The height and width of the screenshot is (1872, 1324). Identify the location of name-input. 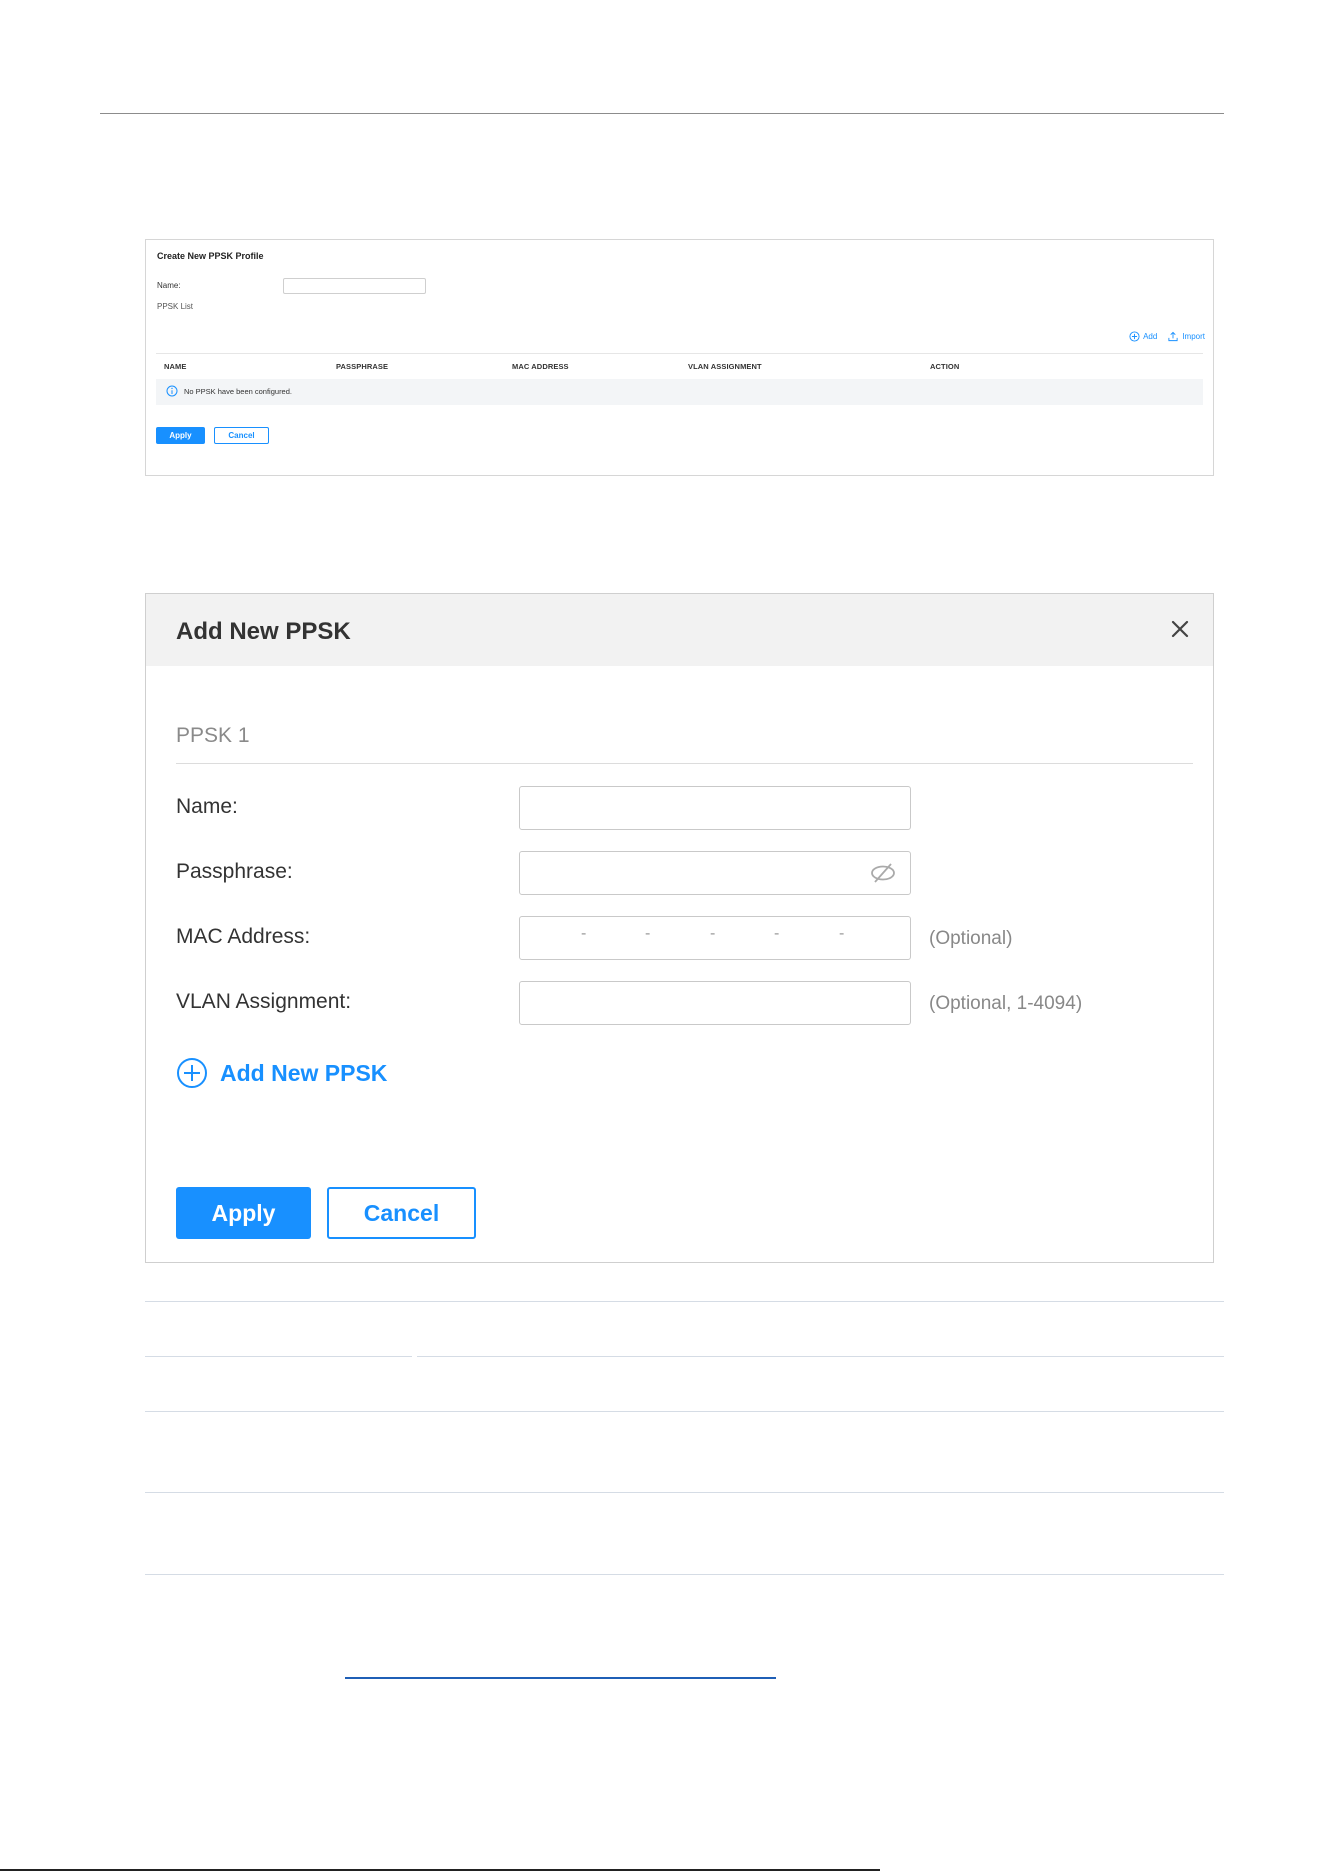
(715, 808).